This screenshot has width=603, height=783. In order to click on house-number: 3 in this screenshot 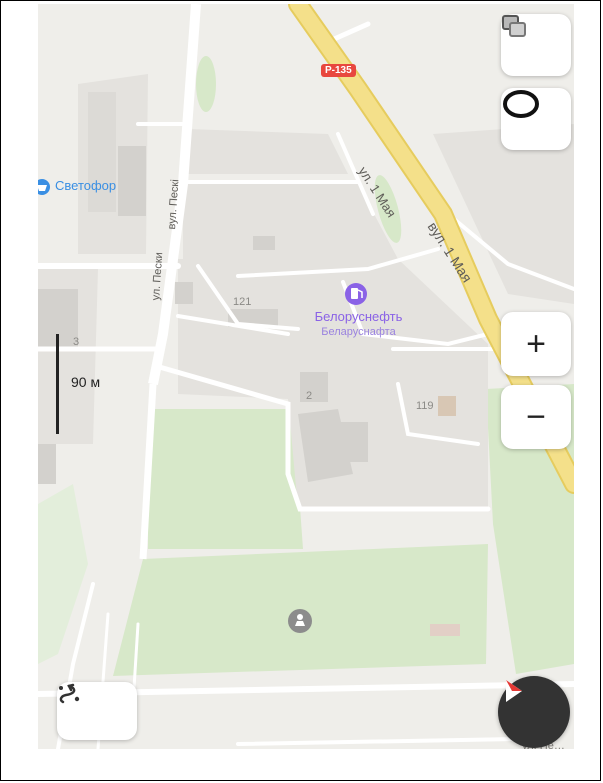, I will do `click(76, 342)`.